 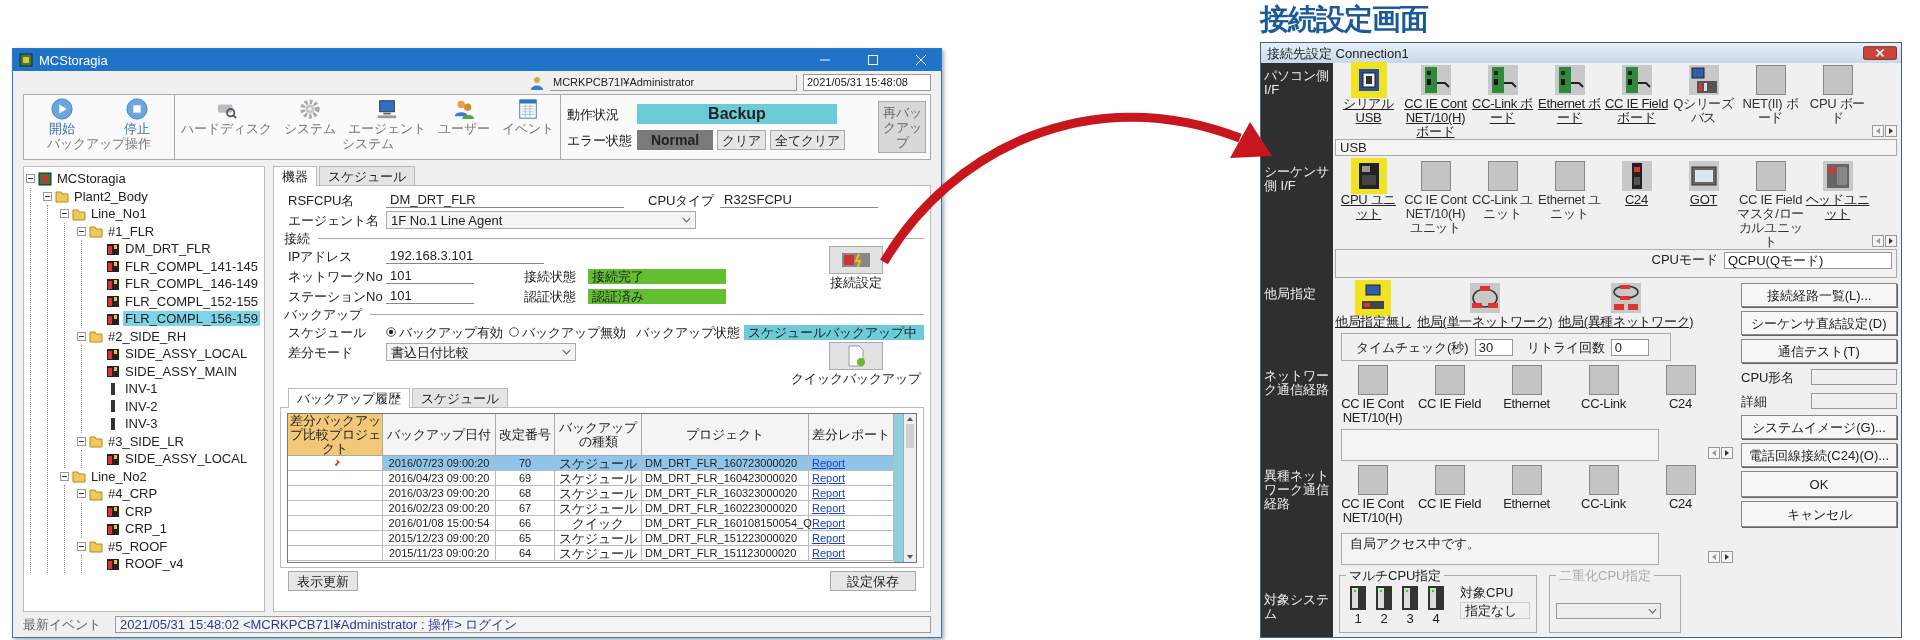 I want to click on column-header: 差分レポート, so click(x=851, y=435).